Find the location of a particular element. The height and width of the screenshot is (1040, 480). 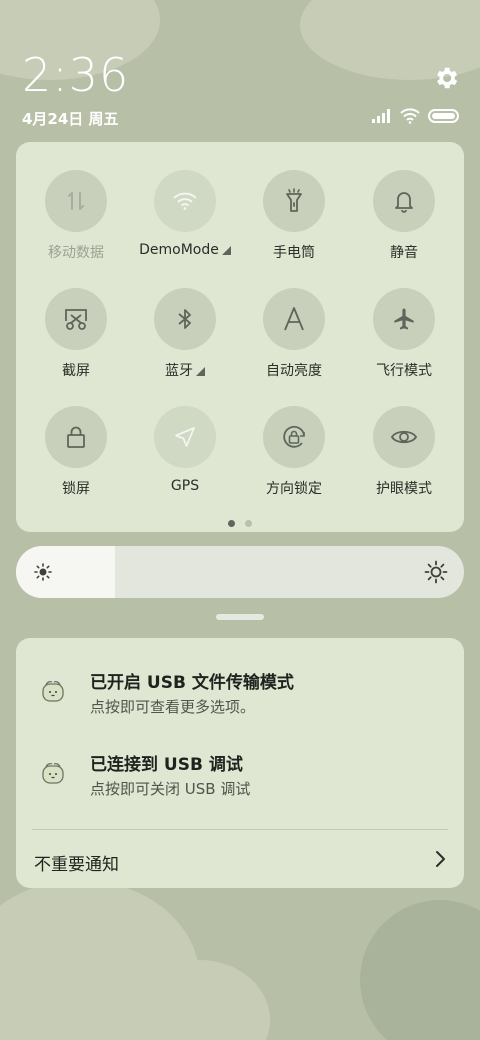

lock-icon is located at coordinates (76, 437).